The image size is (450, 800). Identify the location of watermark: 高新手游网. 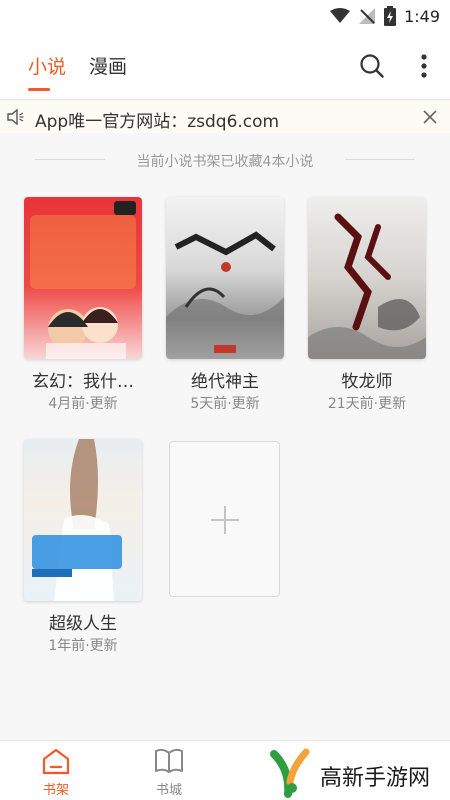
(358, 773).